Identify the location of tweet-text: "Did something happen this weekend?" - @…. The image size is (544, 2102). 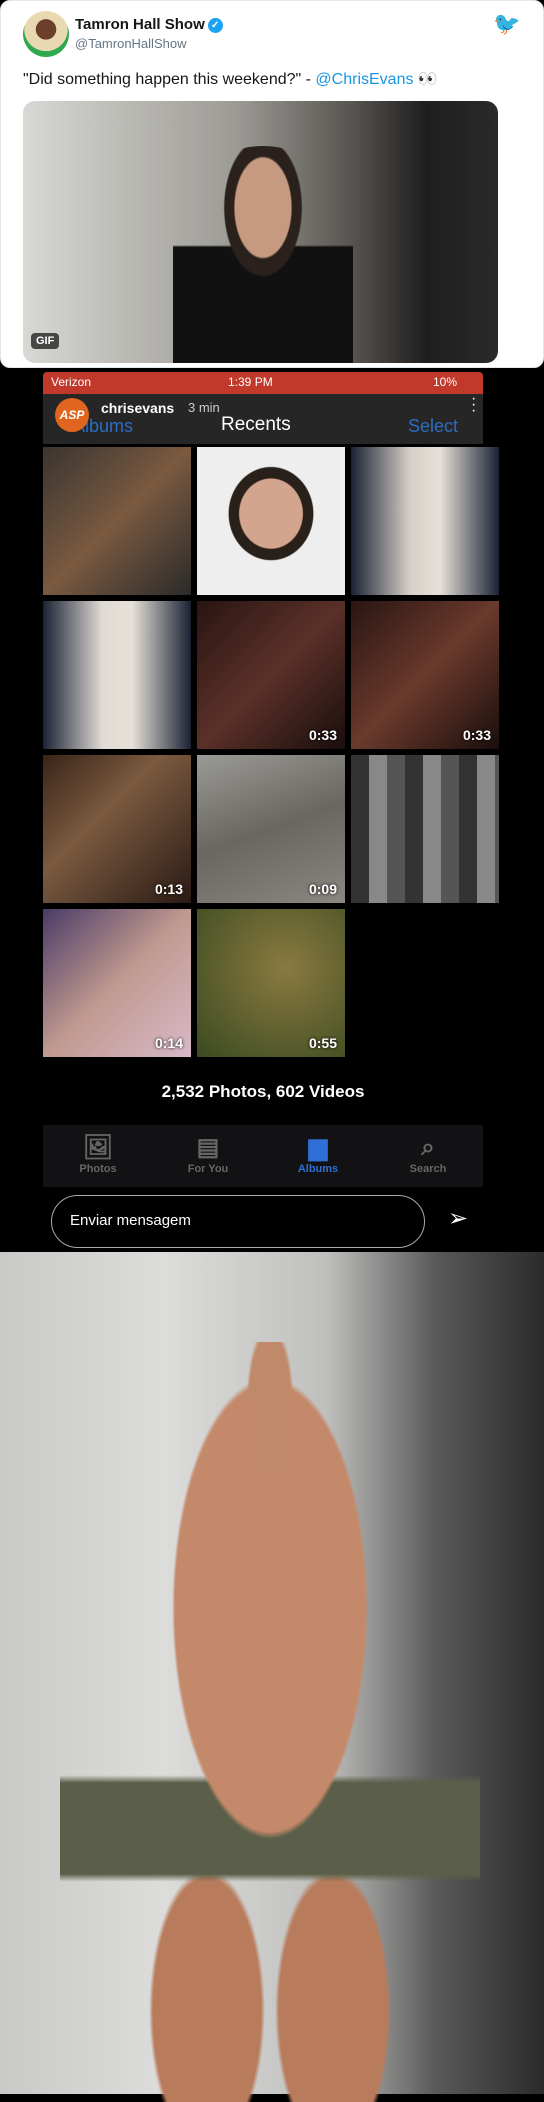
(230, 79).